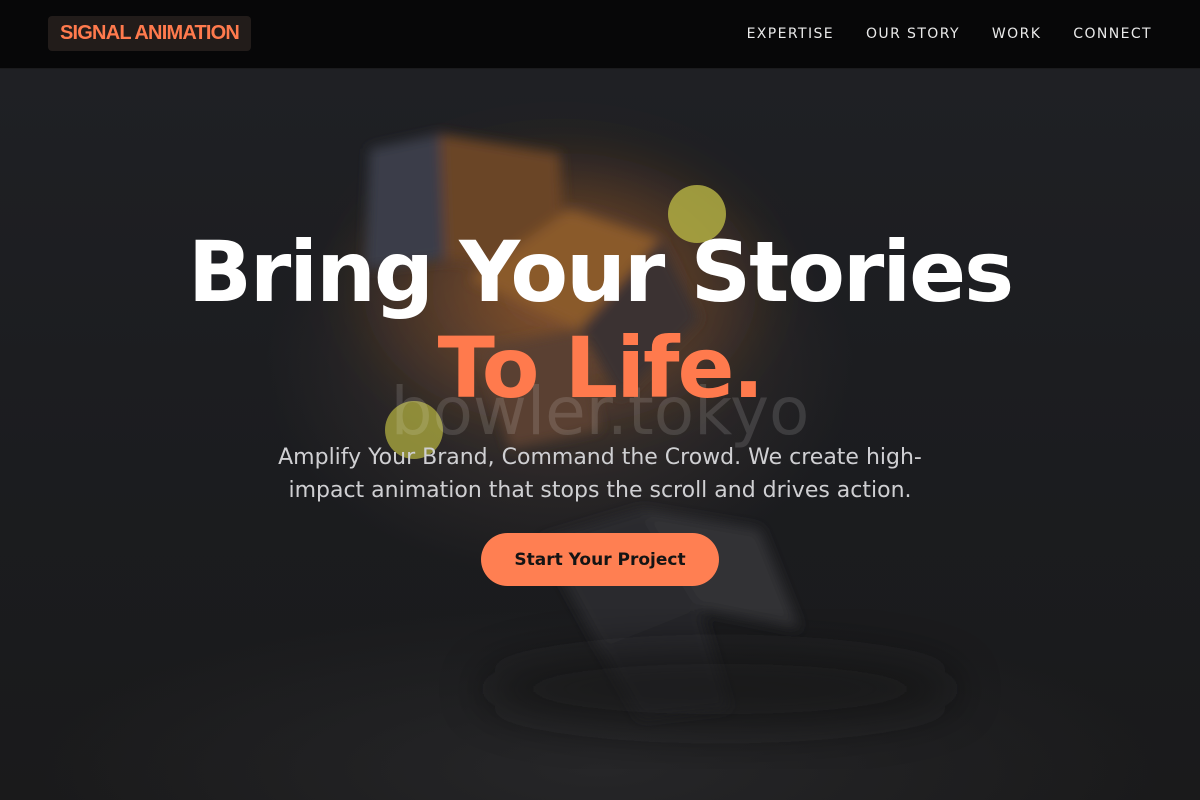  Describe the element at coordinates (790, 34) in the screenshot. I see `nav-link-expertise: EXPERTISE` at that location.